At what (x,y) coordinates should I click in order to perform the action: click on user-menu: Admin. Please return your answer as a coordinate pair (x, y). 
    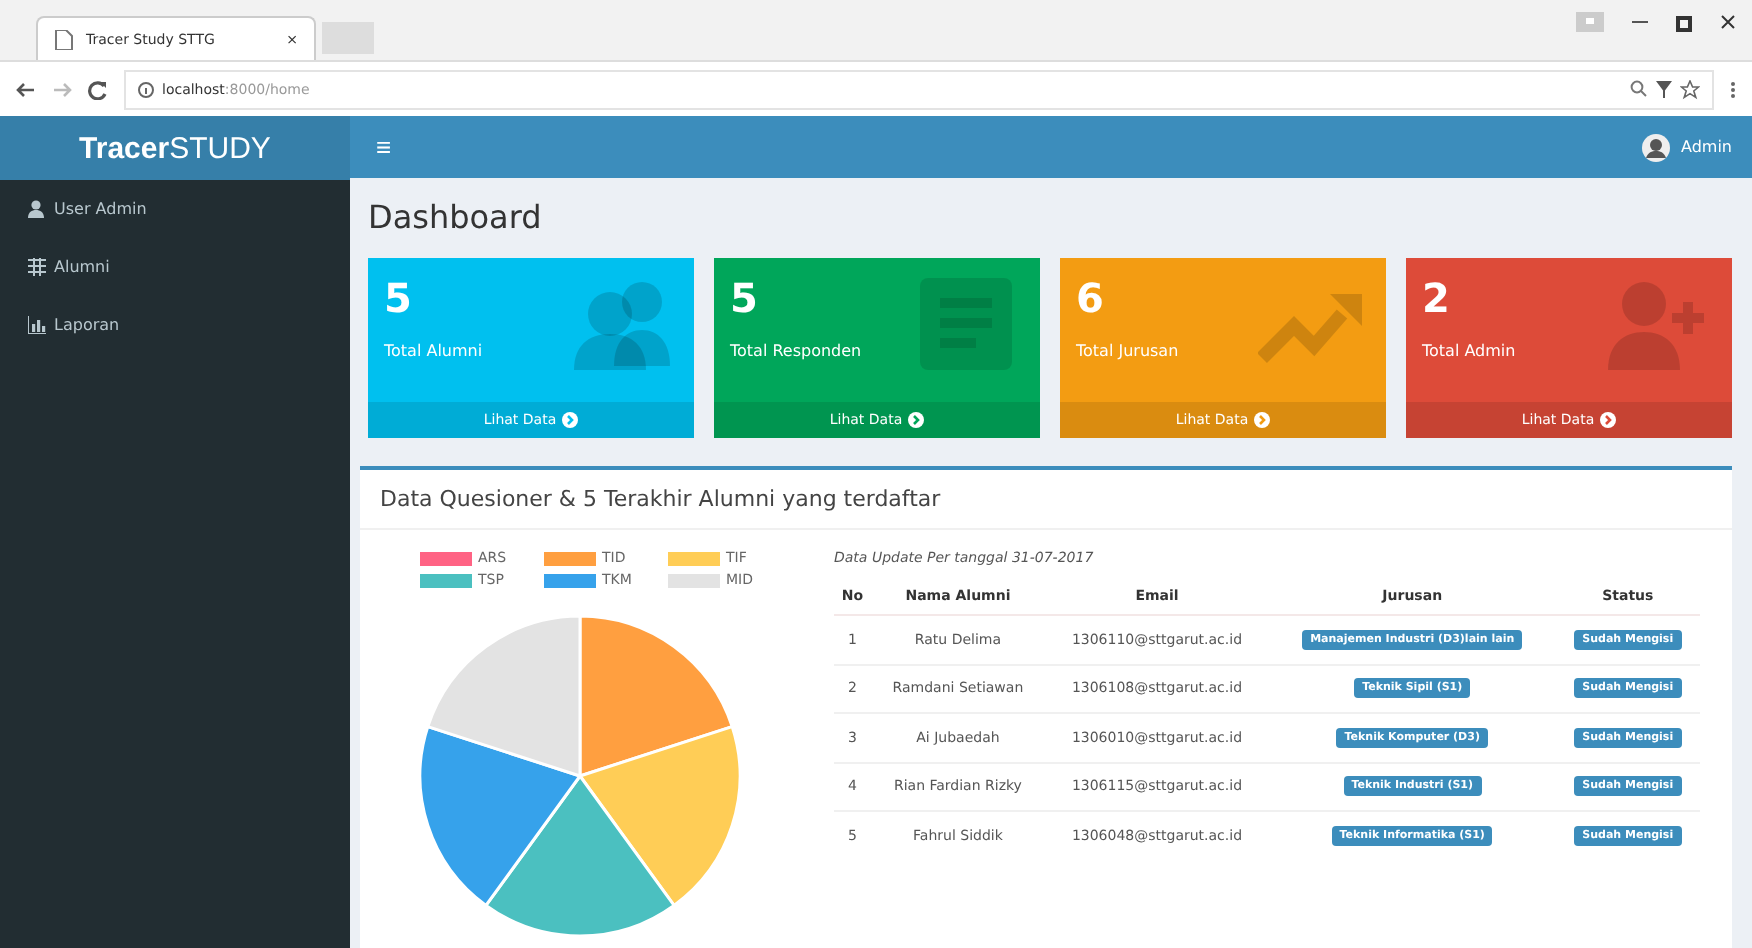
    Looking at the image, I should click on (1686, 147).